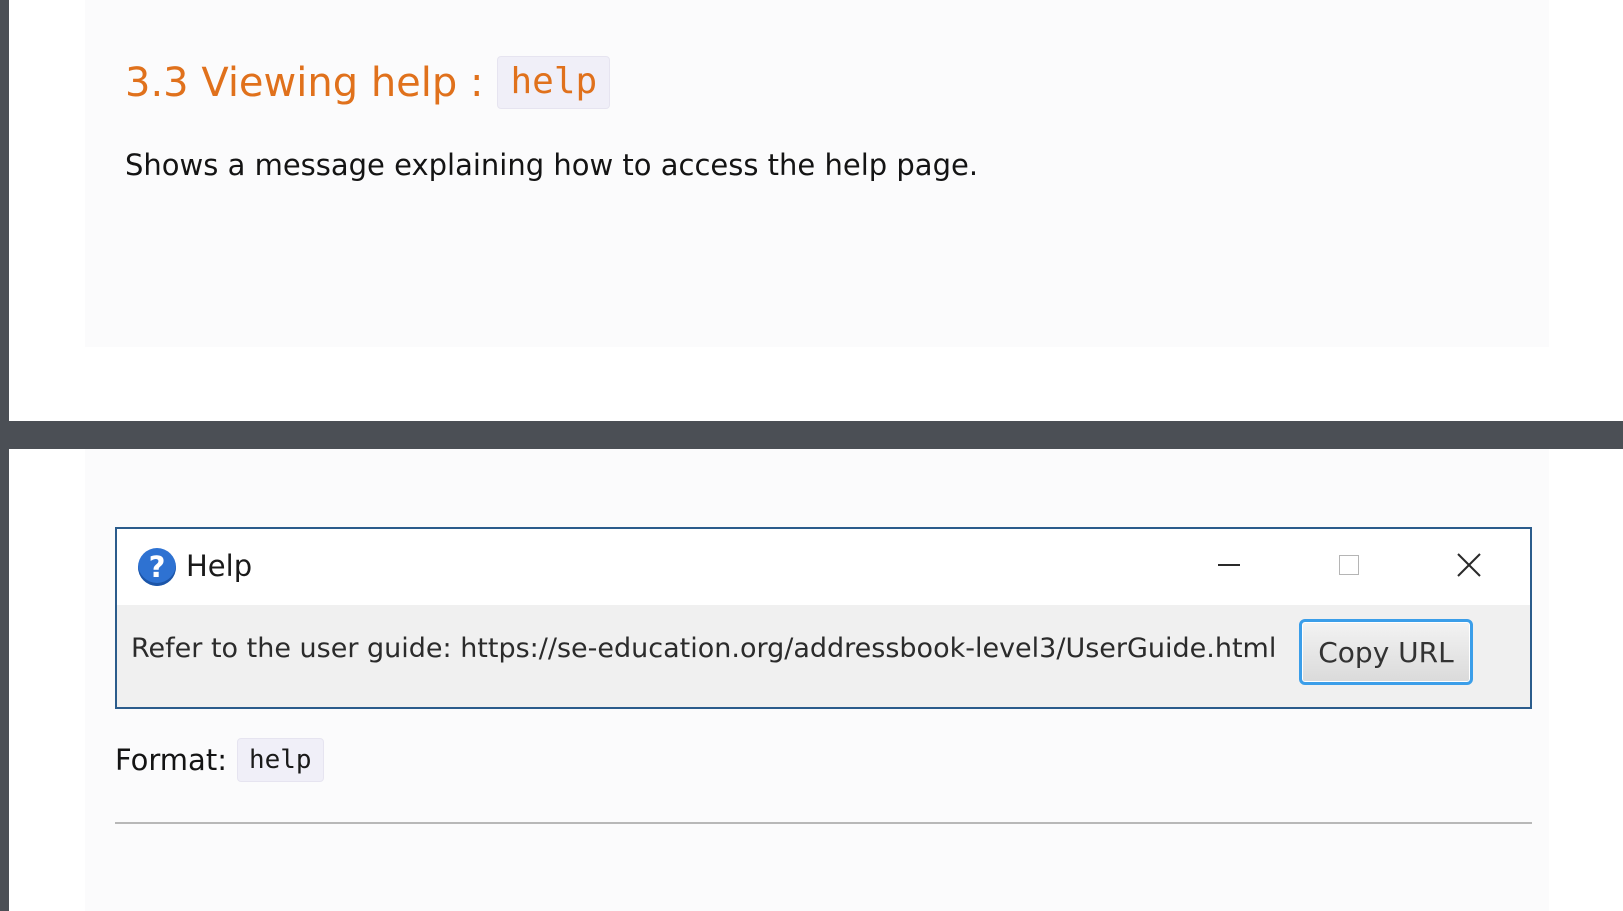  Describe the element at coordinates (304, 82) in the screenshot. I see `section-title: 3.3 Viewing help :` at that location.